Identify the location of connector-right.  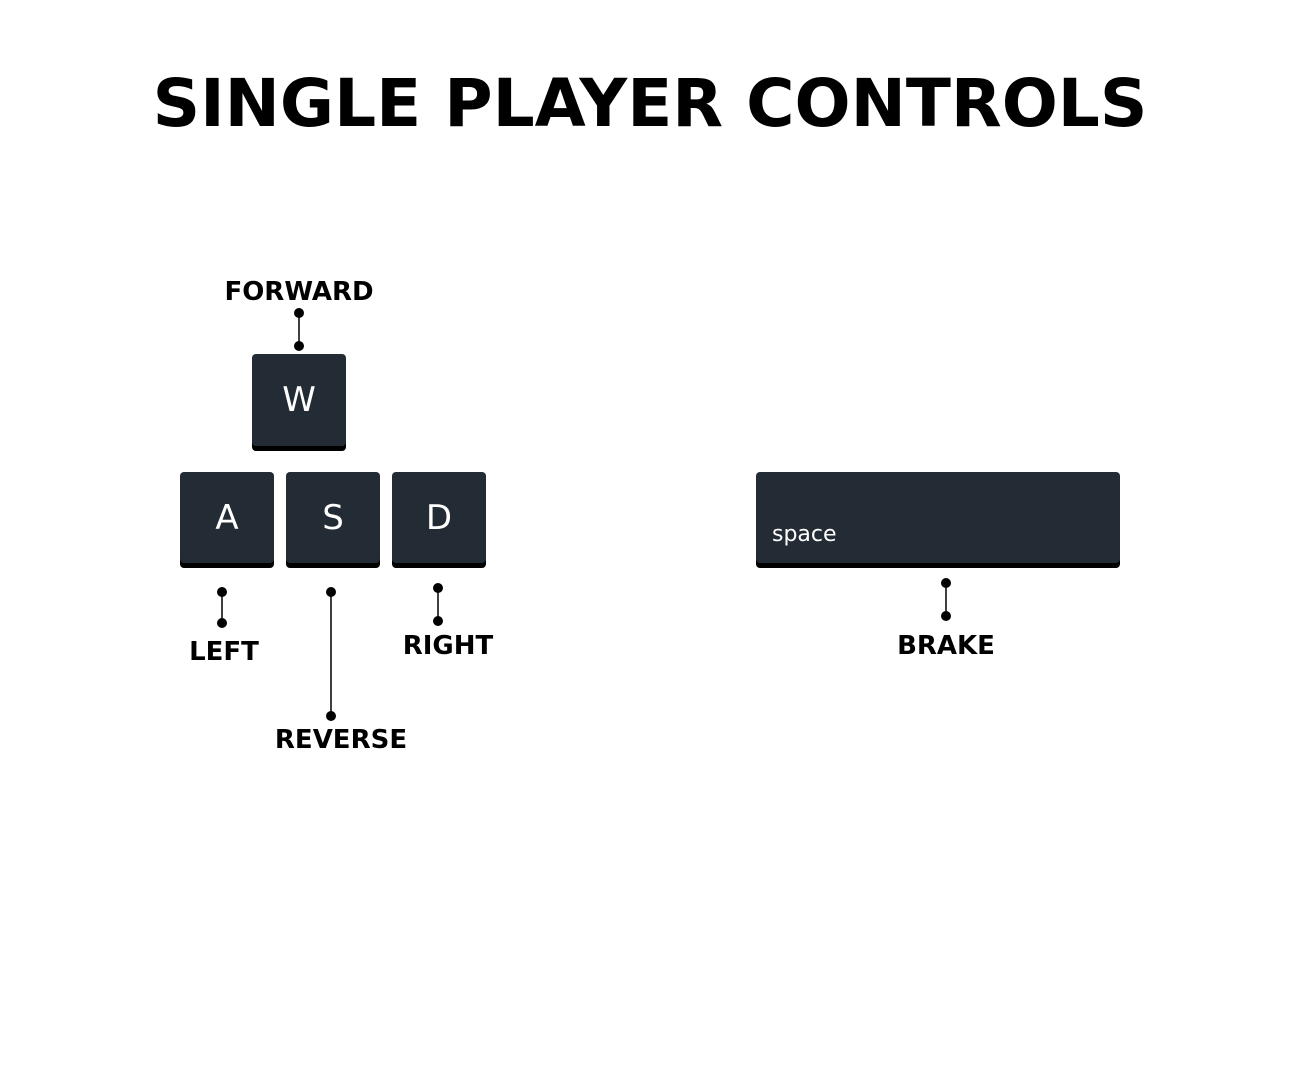
(438, 604).